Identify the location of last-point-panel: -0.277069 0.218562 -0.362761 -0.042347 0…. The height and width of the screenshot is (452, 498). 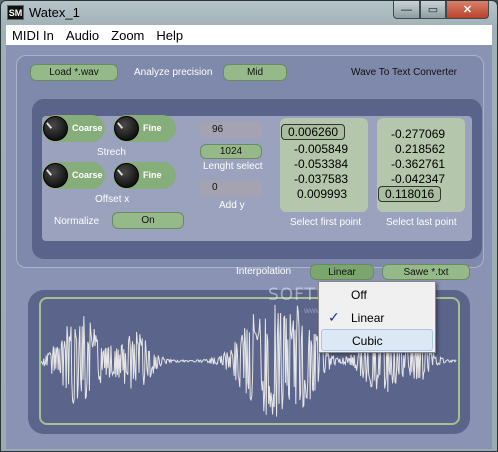
(421, 165).